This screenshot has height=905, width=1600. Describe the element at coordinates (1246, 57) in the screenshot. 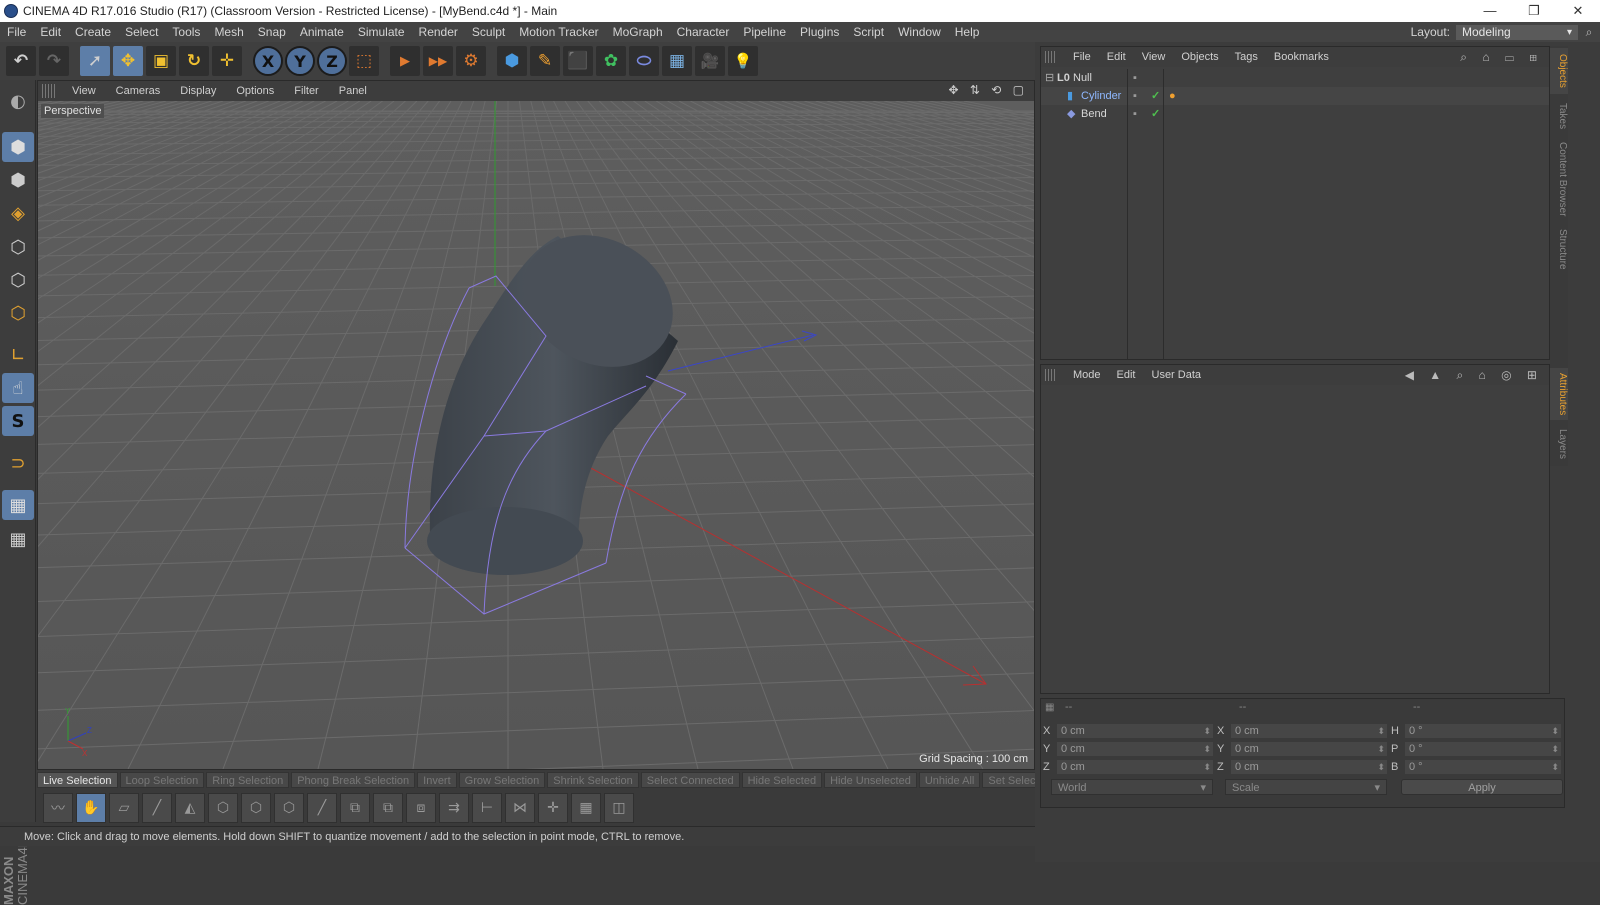

I see `om-menu-tags: Tags` at that location.